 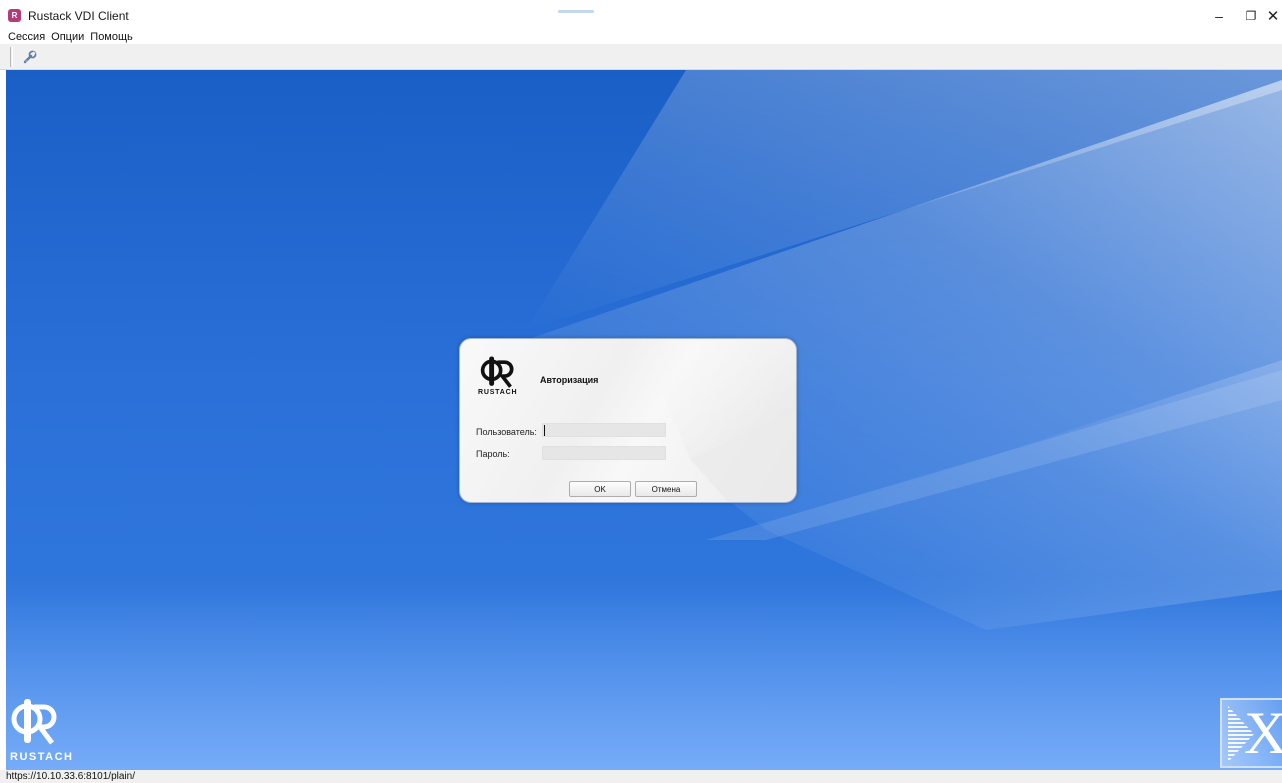 What do you see at coordinates (14, 15) in the screenshot?
I see `app-logo-icon: R` at bounding box center [14, 15].